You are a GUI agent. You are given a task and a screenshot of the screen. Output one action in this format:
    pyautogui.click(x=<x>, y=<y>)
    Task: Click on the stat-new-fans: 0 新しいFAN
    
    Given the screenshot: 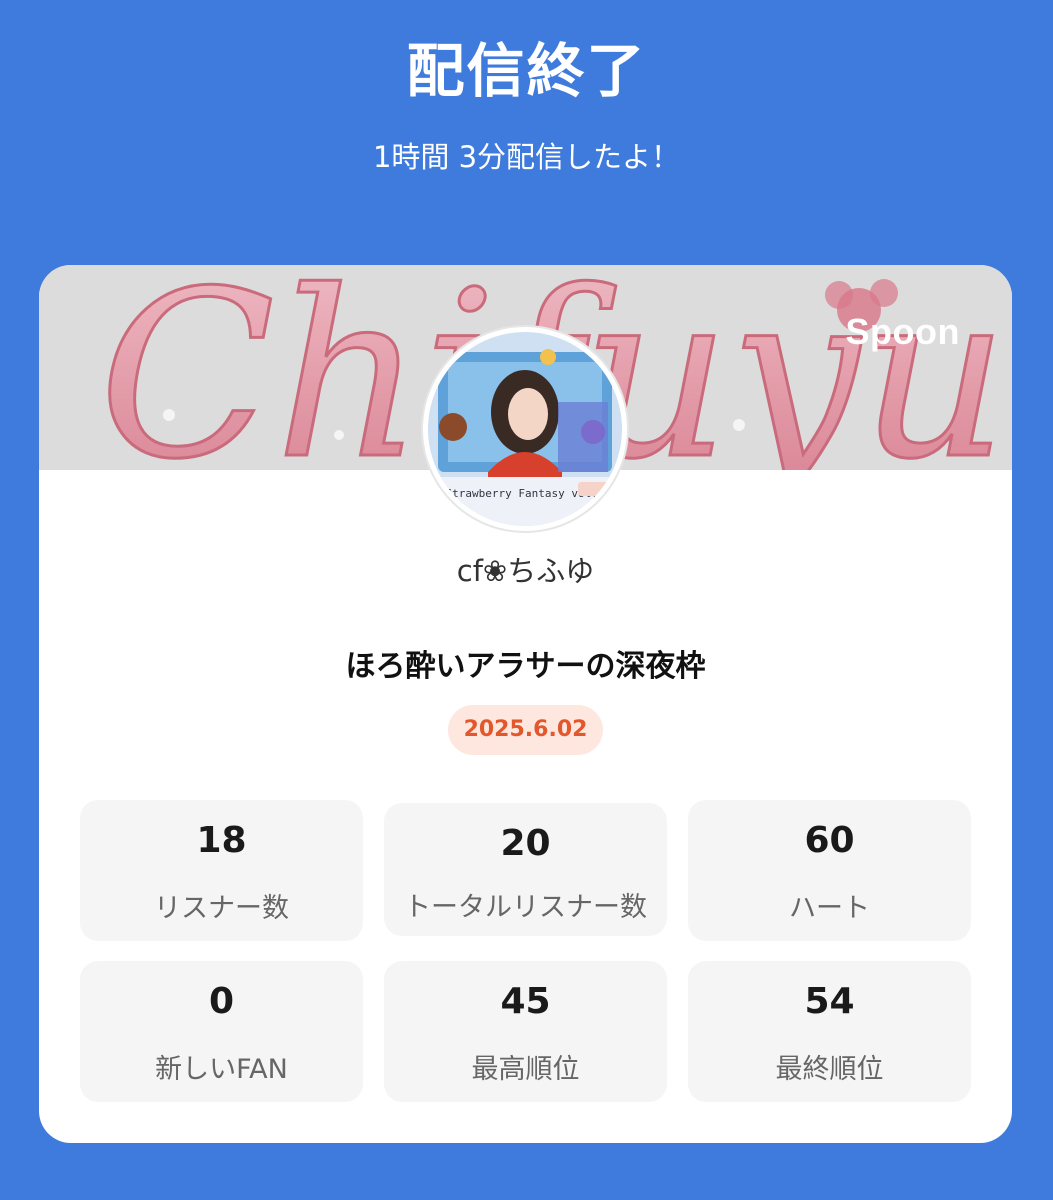 What is the action you would take?
    pyautogui.click(x=221, y=1031)
    